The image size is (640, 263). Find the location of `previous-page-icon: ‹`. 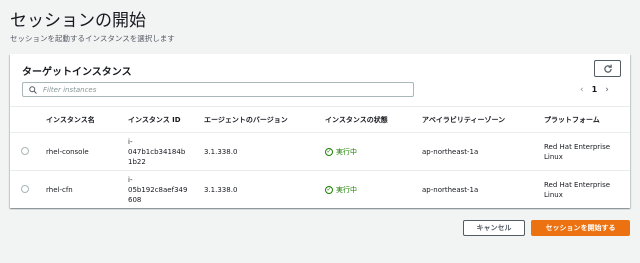

previous-page-icon: ‹ is located at coordinates (582, 90).